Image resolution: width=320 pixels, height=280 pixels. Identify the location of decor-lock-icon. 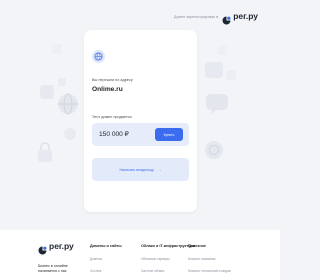
(45, 152).